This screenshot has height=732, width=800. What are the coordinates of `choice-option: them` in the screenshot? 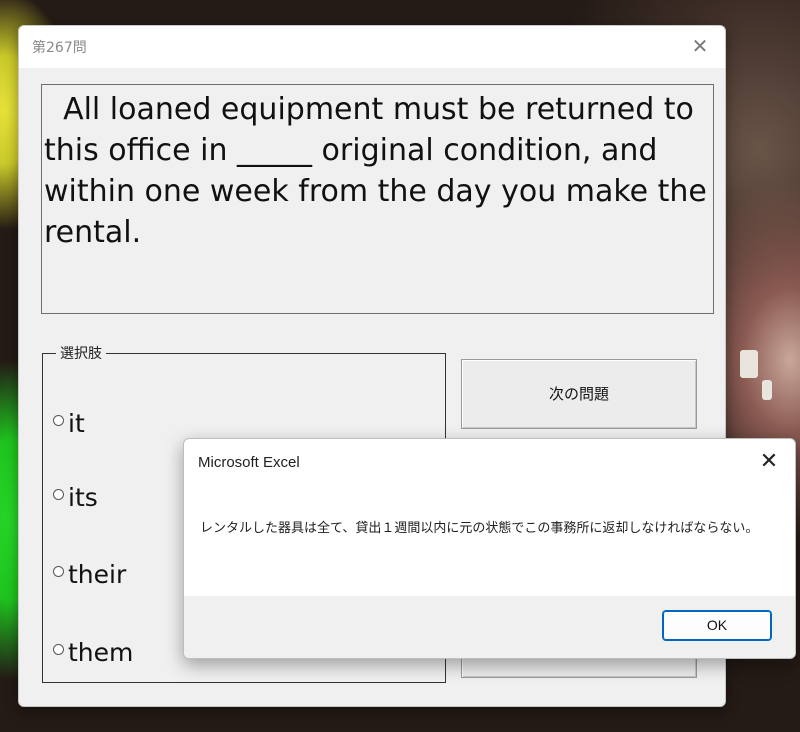 It's located at (93, 652).